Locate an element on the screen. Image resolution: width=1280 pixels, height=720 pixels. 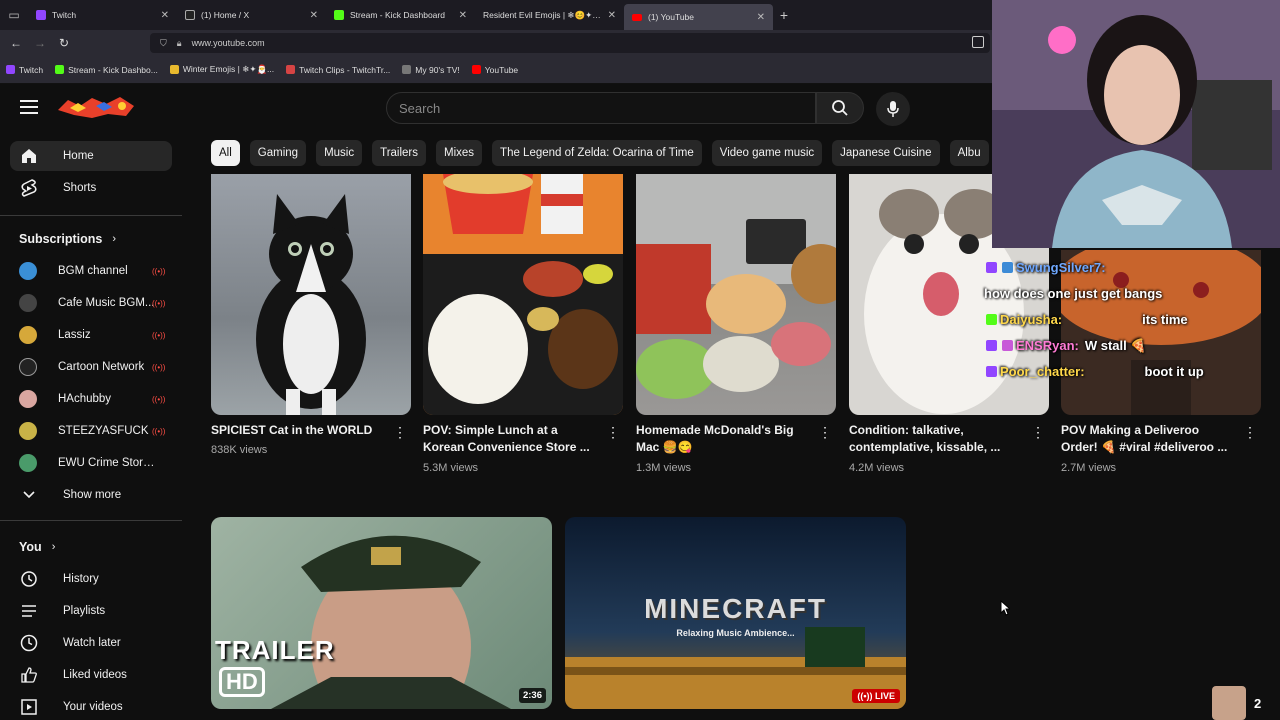
x-favicon-icon is located at coordinates (190, 15).